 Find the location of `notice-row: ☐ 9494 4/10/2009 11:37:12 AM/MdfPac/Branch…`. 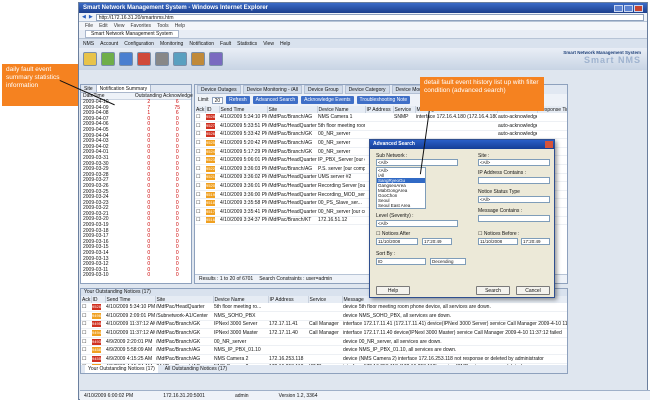

notice-row: ☐ 9494 4/10/2009 11:37:12 AM/MdfPac/Branch… is located at coordinates (324, 333).